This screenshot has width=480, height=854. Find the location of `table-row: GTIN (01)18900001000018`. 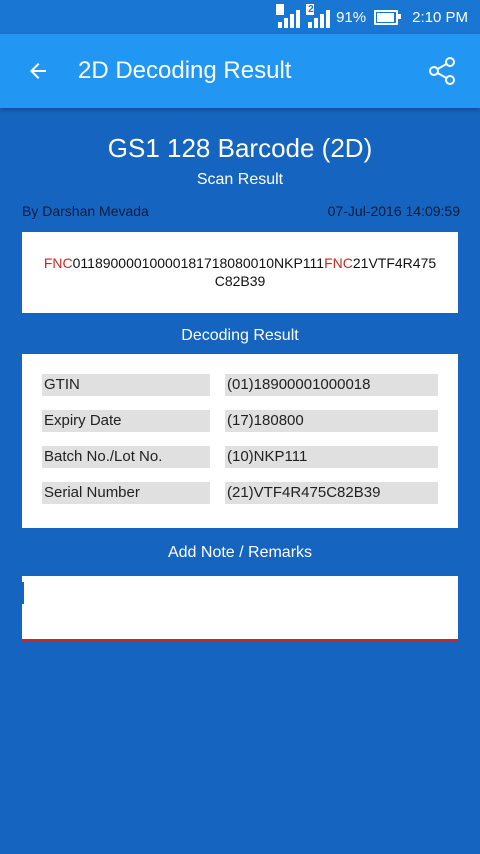

table-row: GTIN (01)18900001000018 is located at coordinates (240, 385).